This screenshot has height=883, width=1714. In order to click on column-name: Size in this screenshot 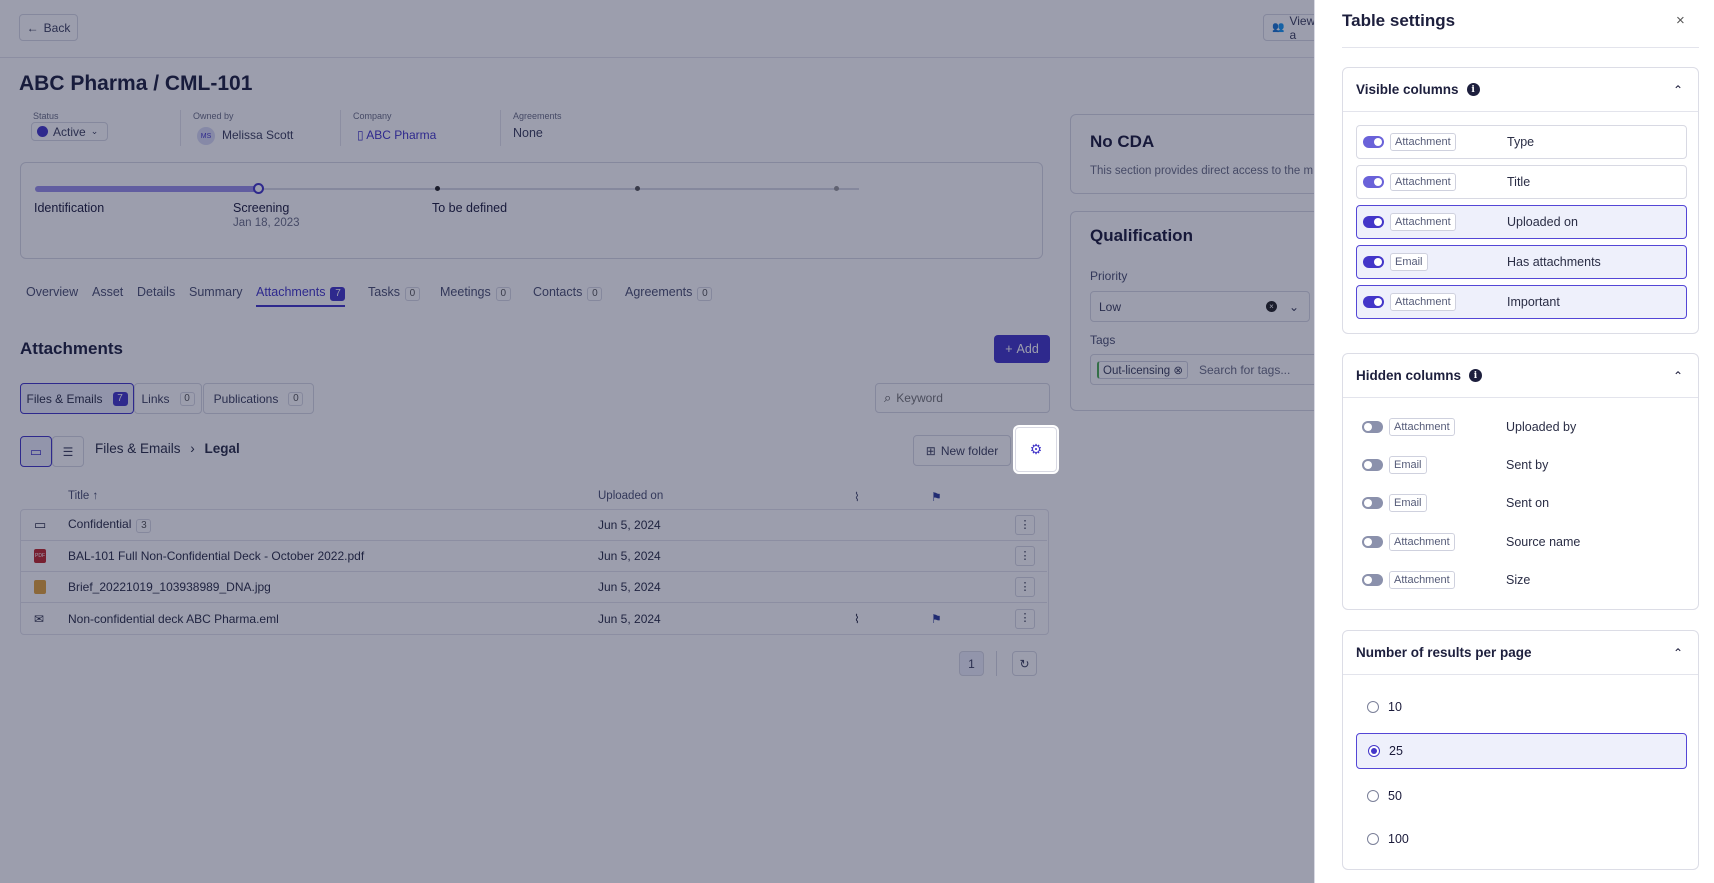, I will do `click(1518, 580)`.